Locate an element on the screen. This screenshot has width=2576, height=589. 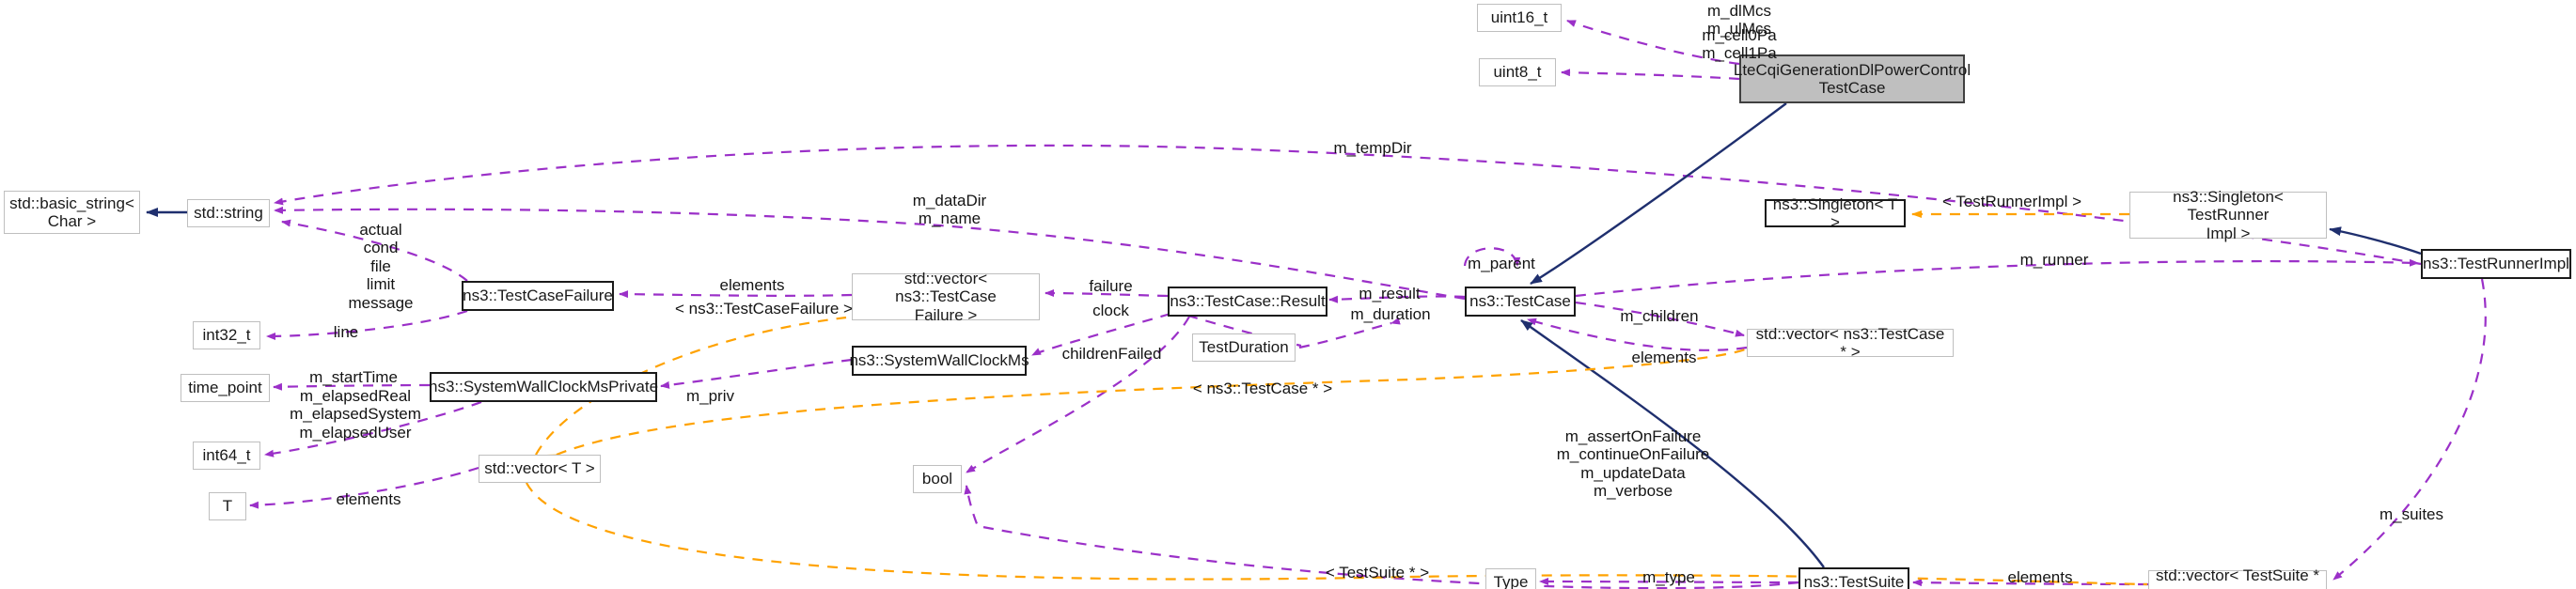
edge-label-childrenfailed: childrenFailed is located at coordinates (1111, 354).